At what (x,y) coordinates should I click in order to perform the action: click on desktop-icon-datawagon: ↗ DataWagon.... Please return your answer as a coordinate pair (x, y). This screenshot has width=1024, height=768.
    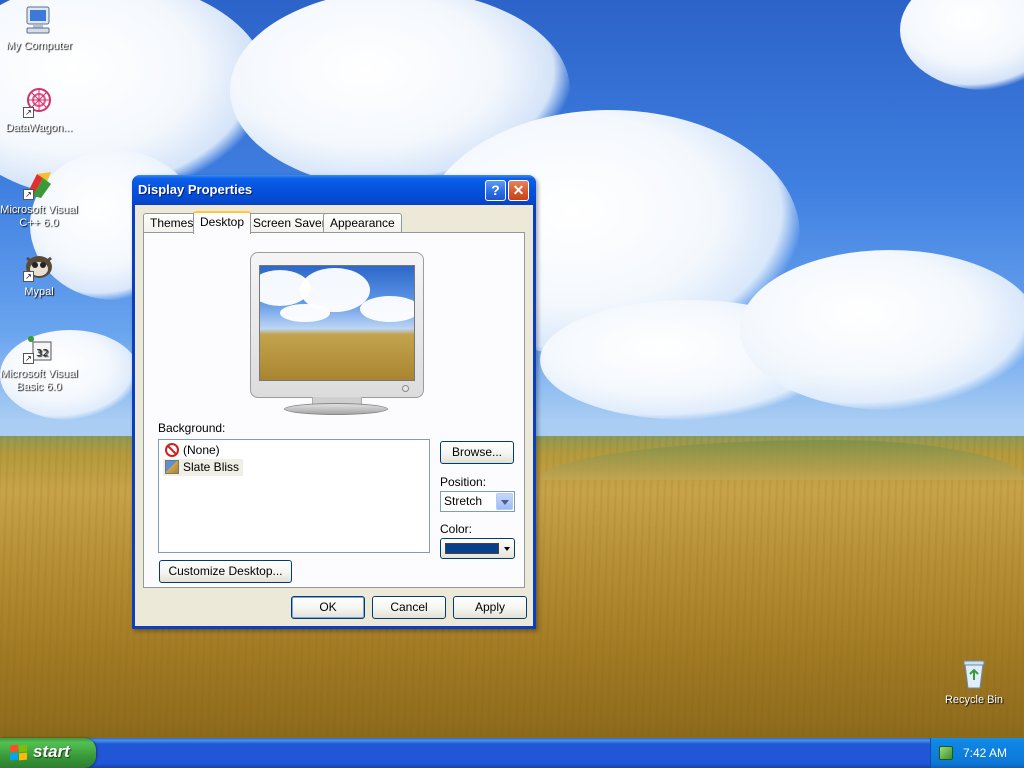
    Looking at the image, I should click on (39, 110).